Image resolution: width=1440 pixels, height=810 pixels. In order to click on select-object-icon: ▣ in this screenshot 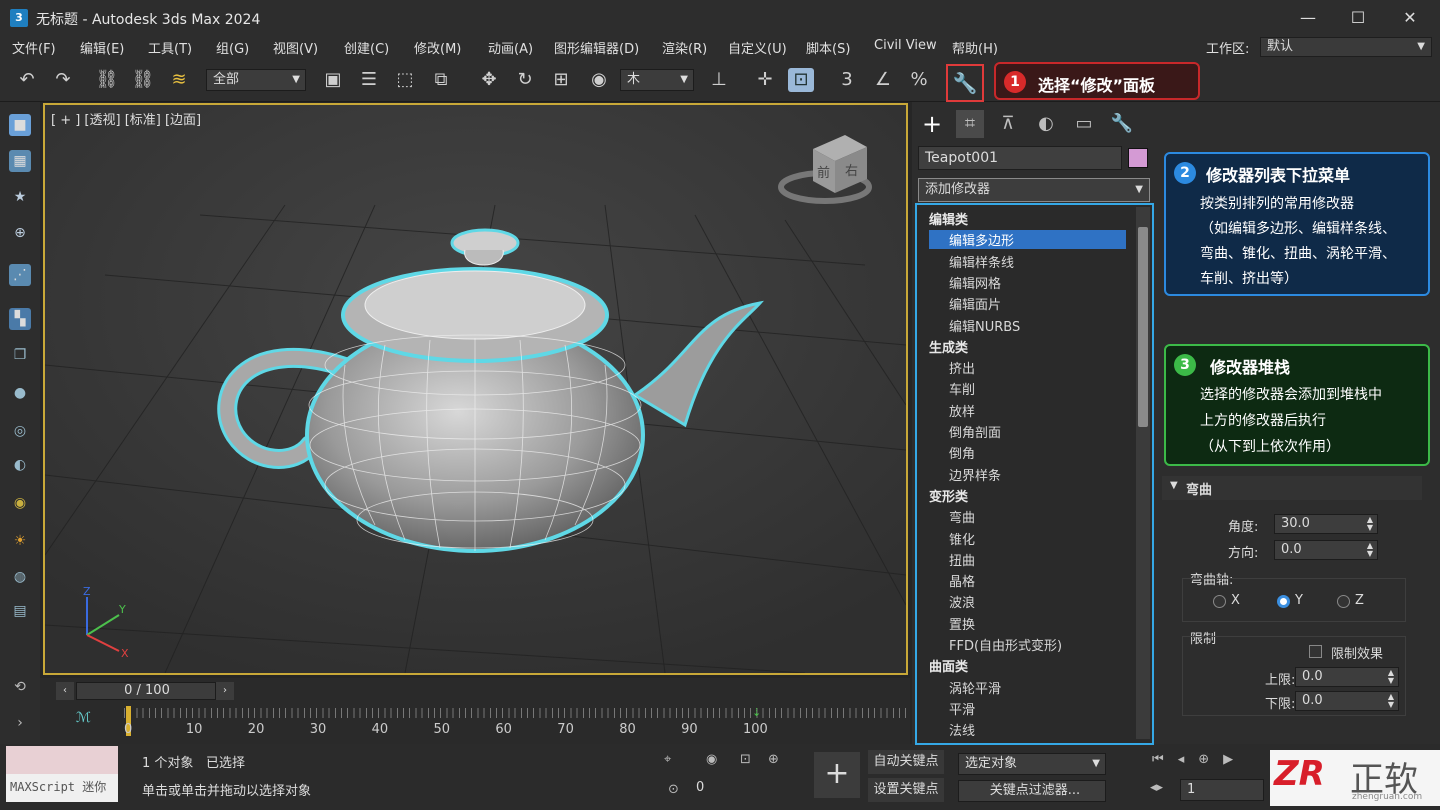, I will do `click(333, 80)`.